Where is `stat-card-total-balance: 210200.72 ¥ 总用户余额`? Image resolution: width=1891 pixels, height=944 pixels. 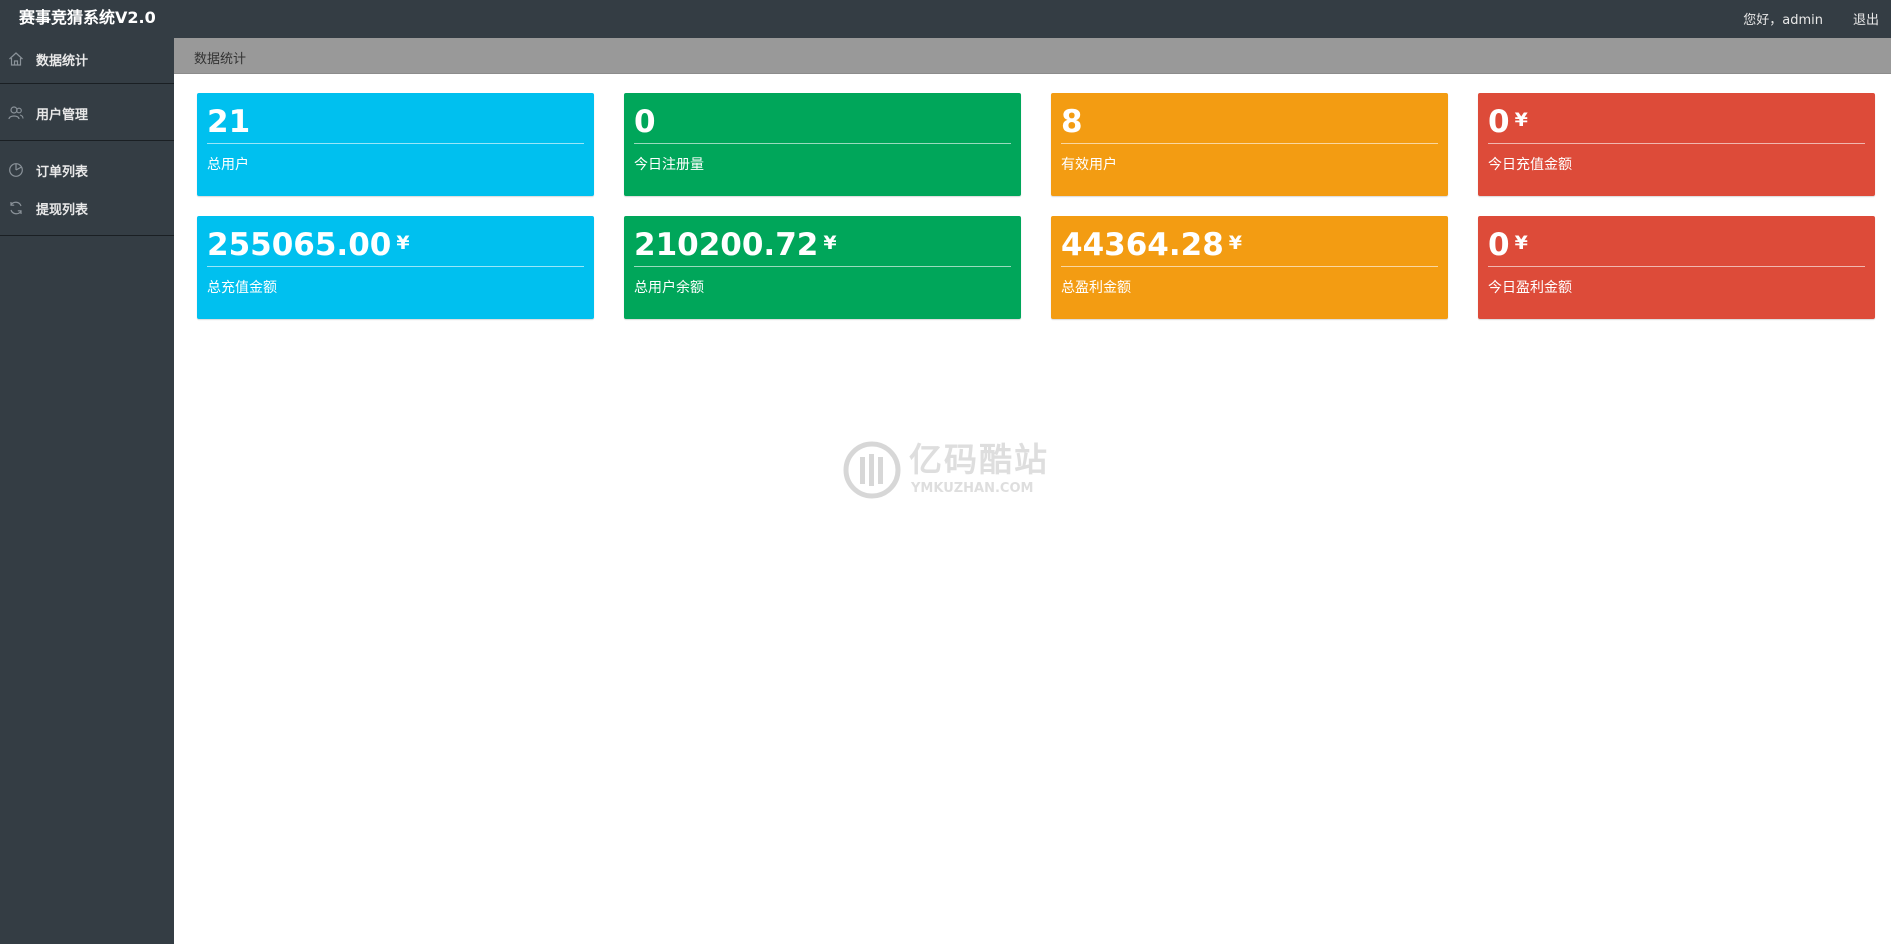
stat-card-total-balance: 210200.72 ¥ 总用户余额 is located at coordinates (822, 267).